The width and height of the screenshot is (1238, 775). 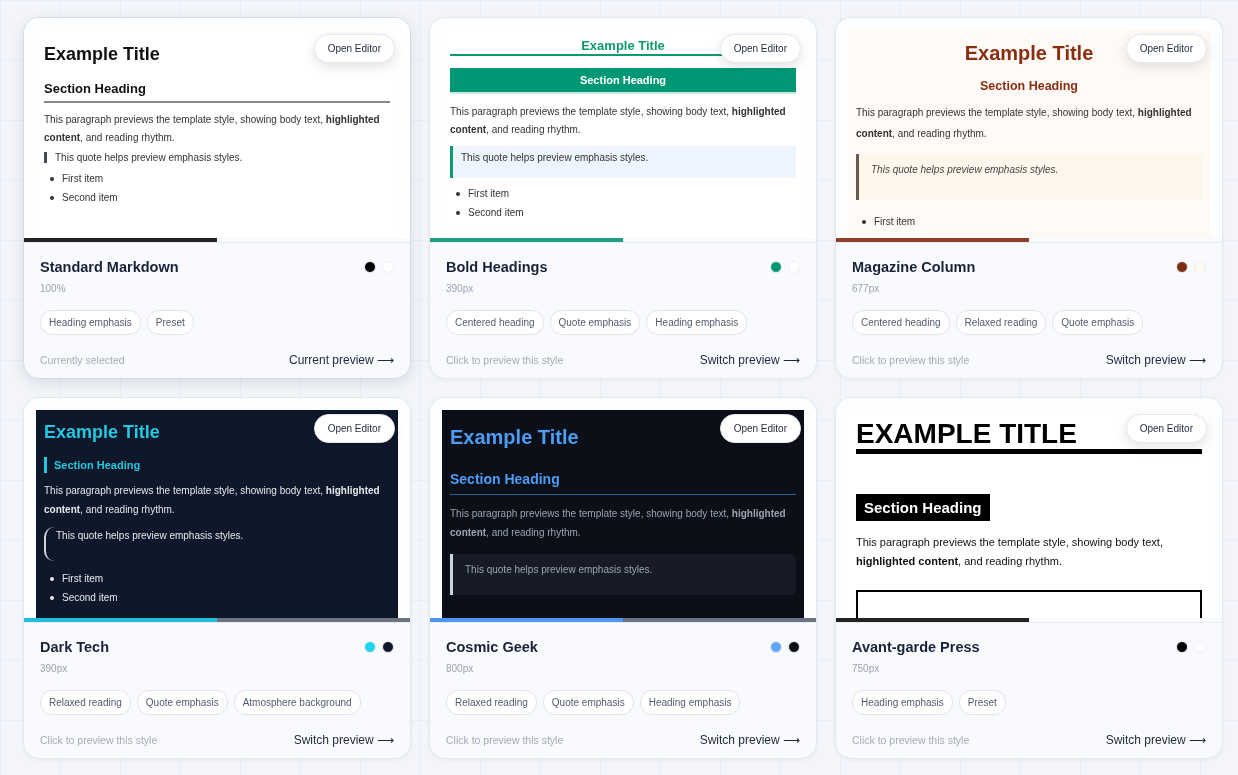 I want to click on status-text: Currently selected, so click(x=82, y=360).